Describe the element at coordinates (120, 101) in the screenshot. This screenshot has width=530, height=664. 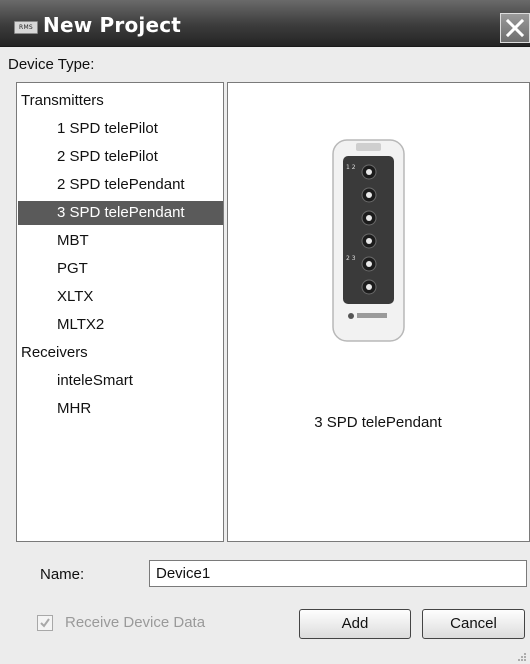
I see `group-transmitters: Transmitters` at that location.